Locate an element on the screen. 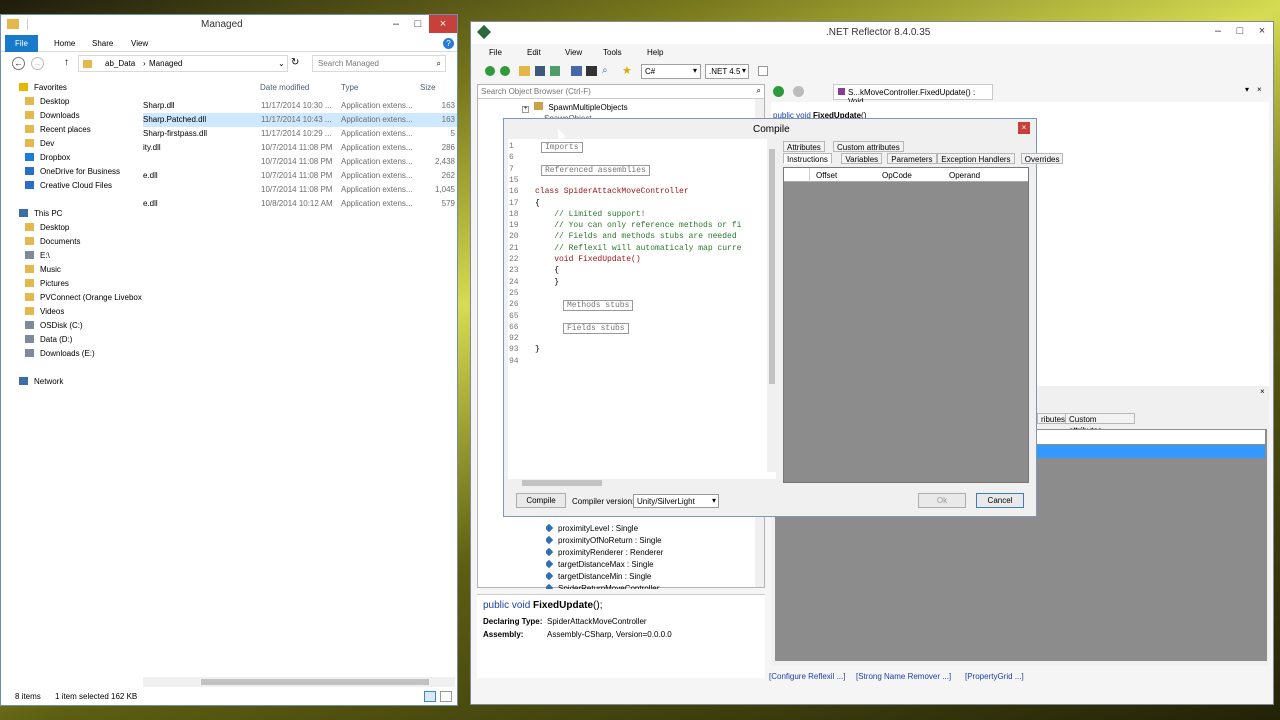  menu-view: View is located at coordinates (573, 52).